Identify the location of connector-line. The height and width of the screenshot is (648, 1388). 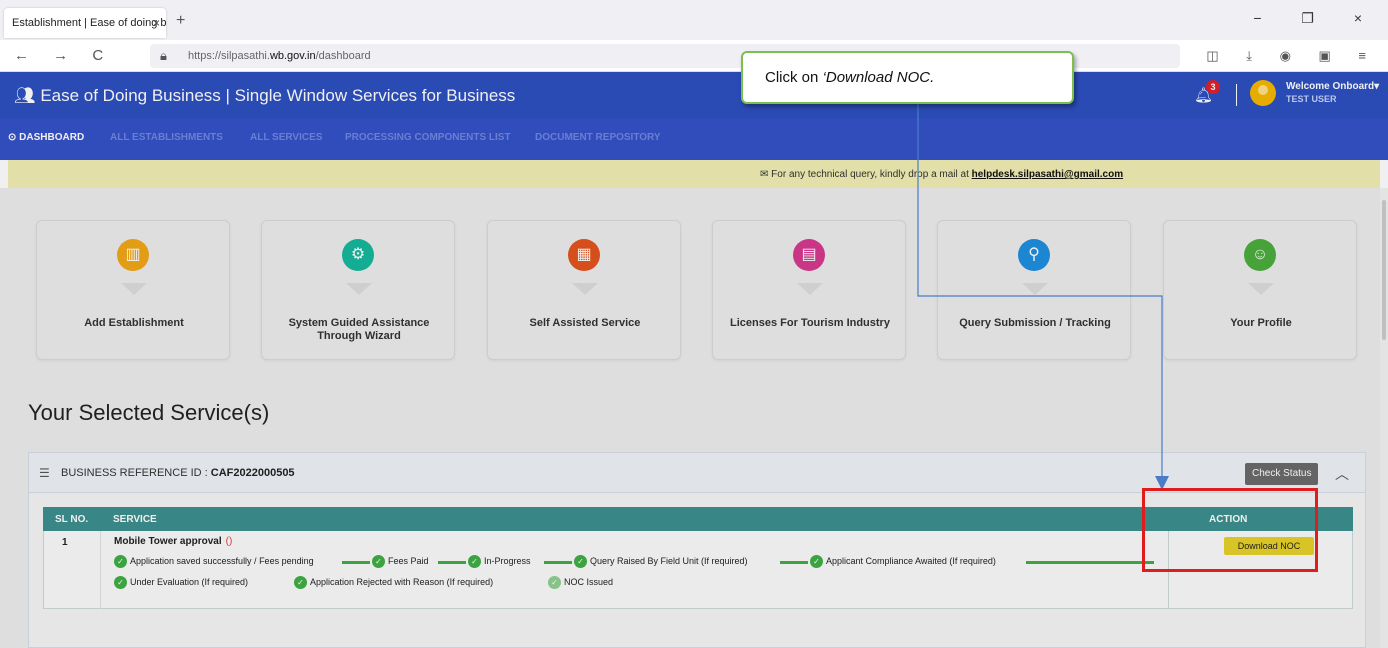
(1040, 282).